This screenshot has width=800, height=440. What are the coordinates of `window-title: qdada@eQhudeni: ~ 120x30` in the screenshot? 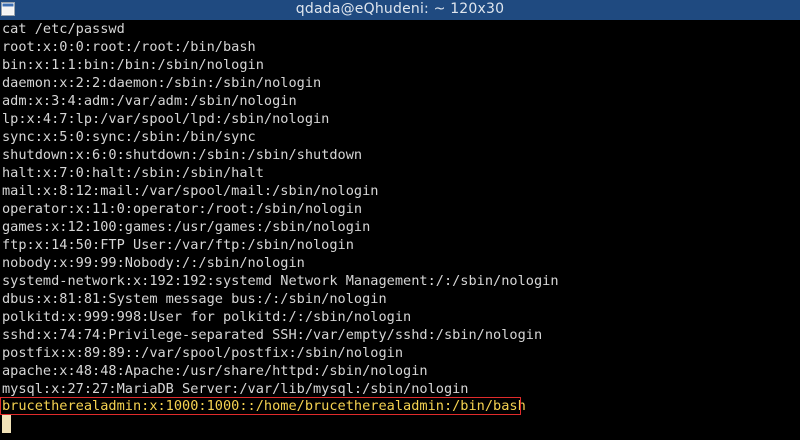 It's located at (400, 9).